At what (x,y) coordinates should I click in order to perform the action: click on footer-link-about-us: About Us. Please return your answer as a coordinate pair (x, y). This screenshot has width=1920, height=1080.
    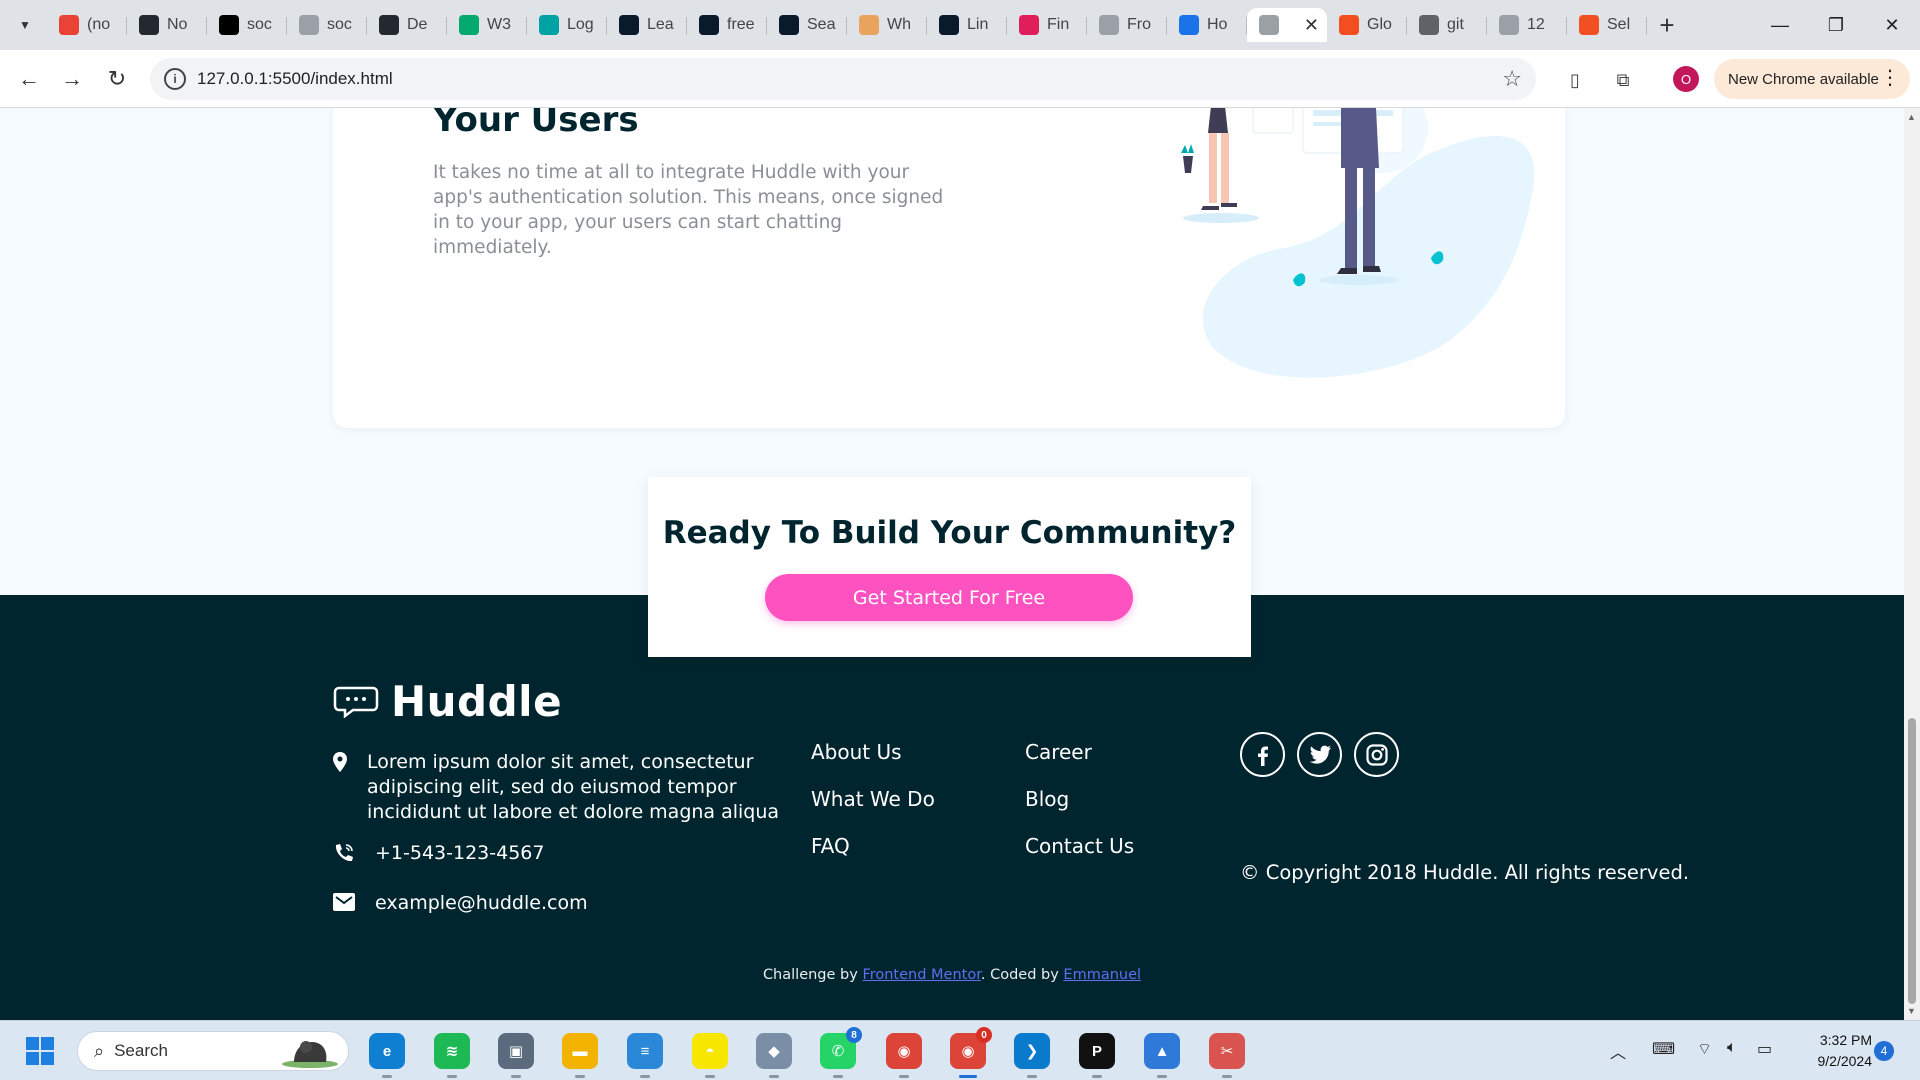
    Looking at the image, I should click on (873, 763).